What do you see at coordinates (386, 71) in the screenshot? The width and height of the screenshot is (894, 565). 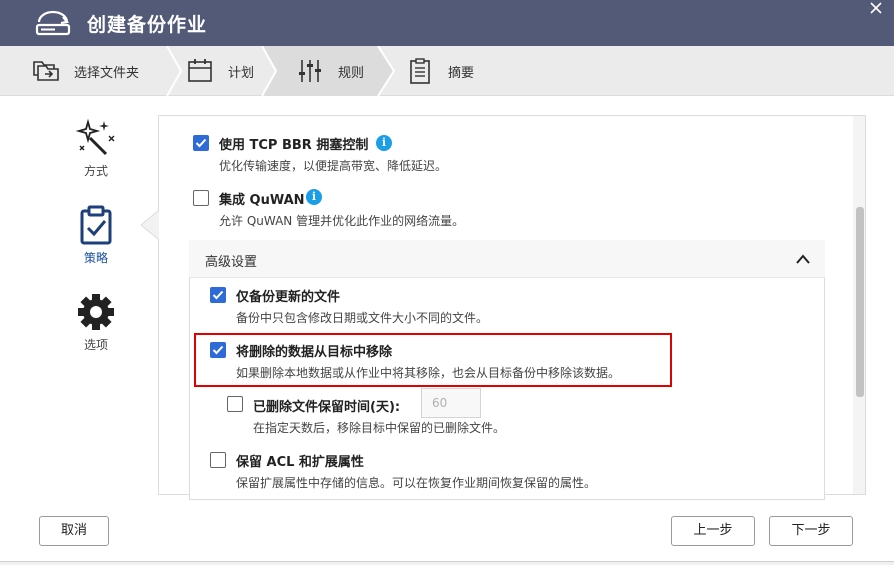 I see `step-separator-active` at bounding box center [386, 71].